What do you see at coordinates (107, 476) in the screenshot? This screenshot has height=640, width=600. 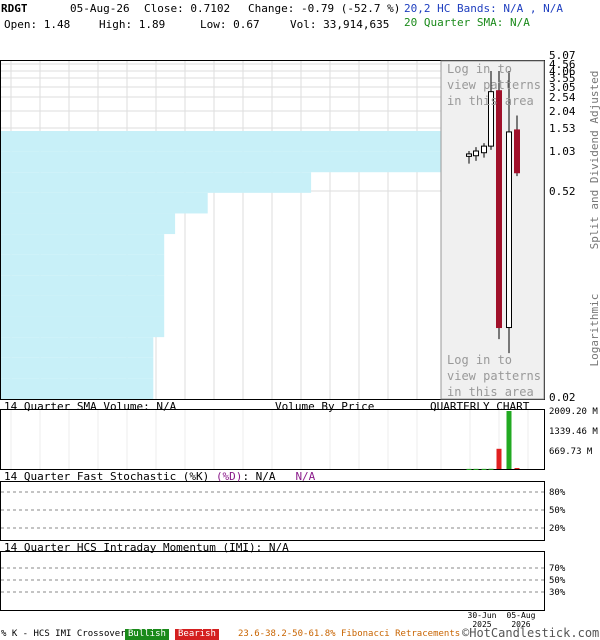 I see `stochastic-k-label: 14 Quarter Fast Stochastic (%K)` at bounding box center [107, 476].